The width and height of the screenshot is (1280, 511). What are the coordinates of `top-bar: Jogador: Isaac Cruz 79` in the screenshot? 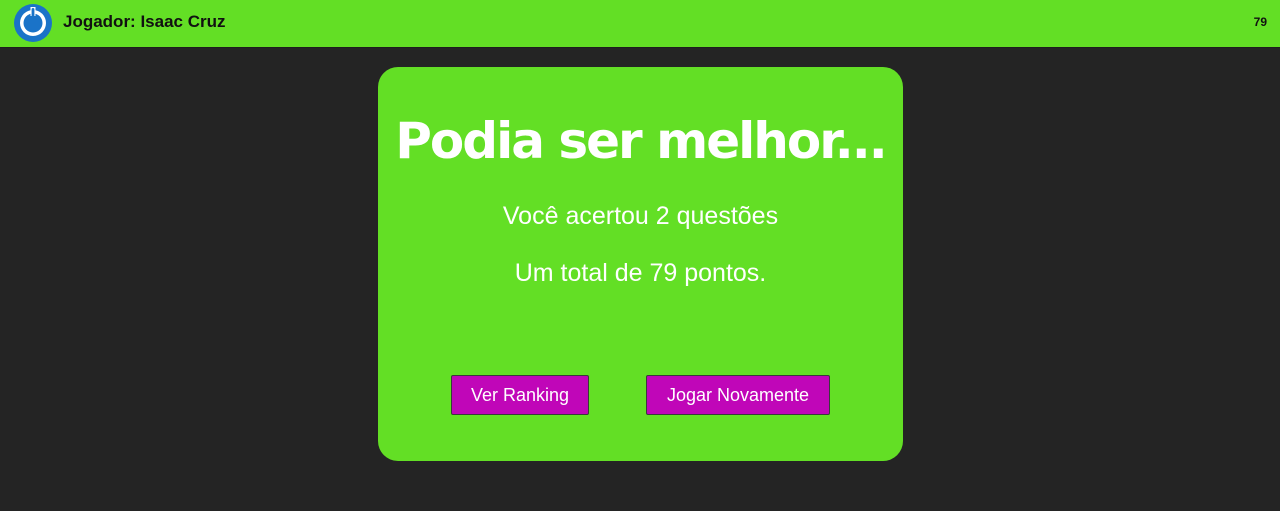 It's located at (640, 24).